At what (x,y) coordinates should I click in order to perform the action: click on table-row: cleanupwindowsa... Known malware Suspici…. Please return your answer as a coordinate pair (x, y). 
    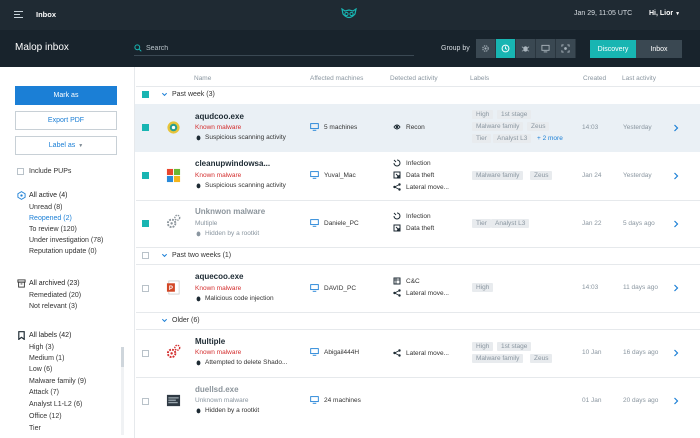
    Looking at the image, I should click on (417, 176).